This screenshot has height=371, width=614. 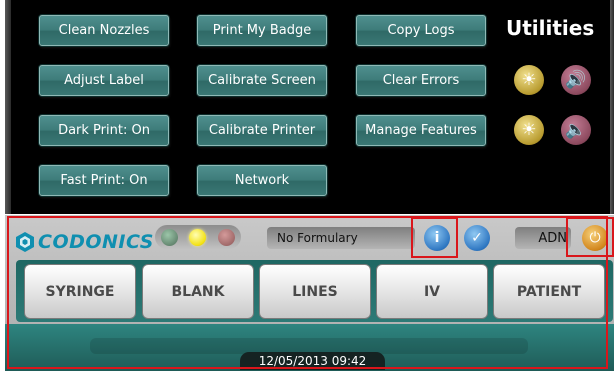 What do you see at coordinates (595, 238) in the screenshot?
I see `power-icon: ⏻` at bounding box center [595, 238].